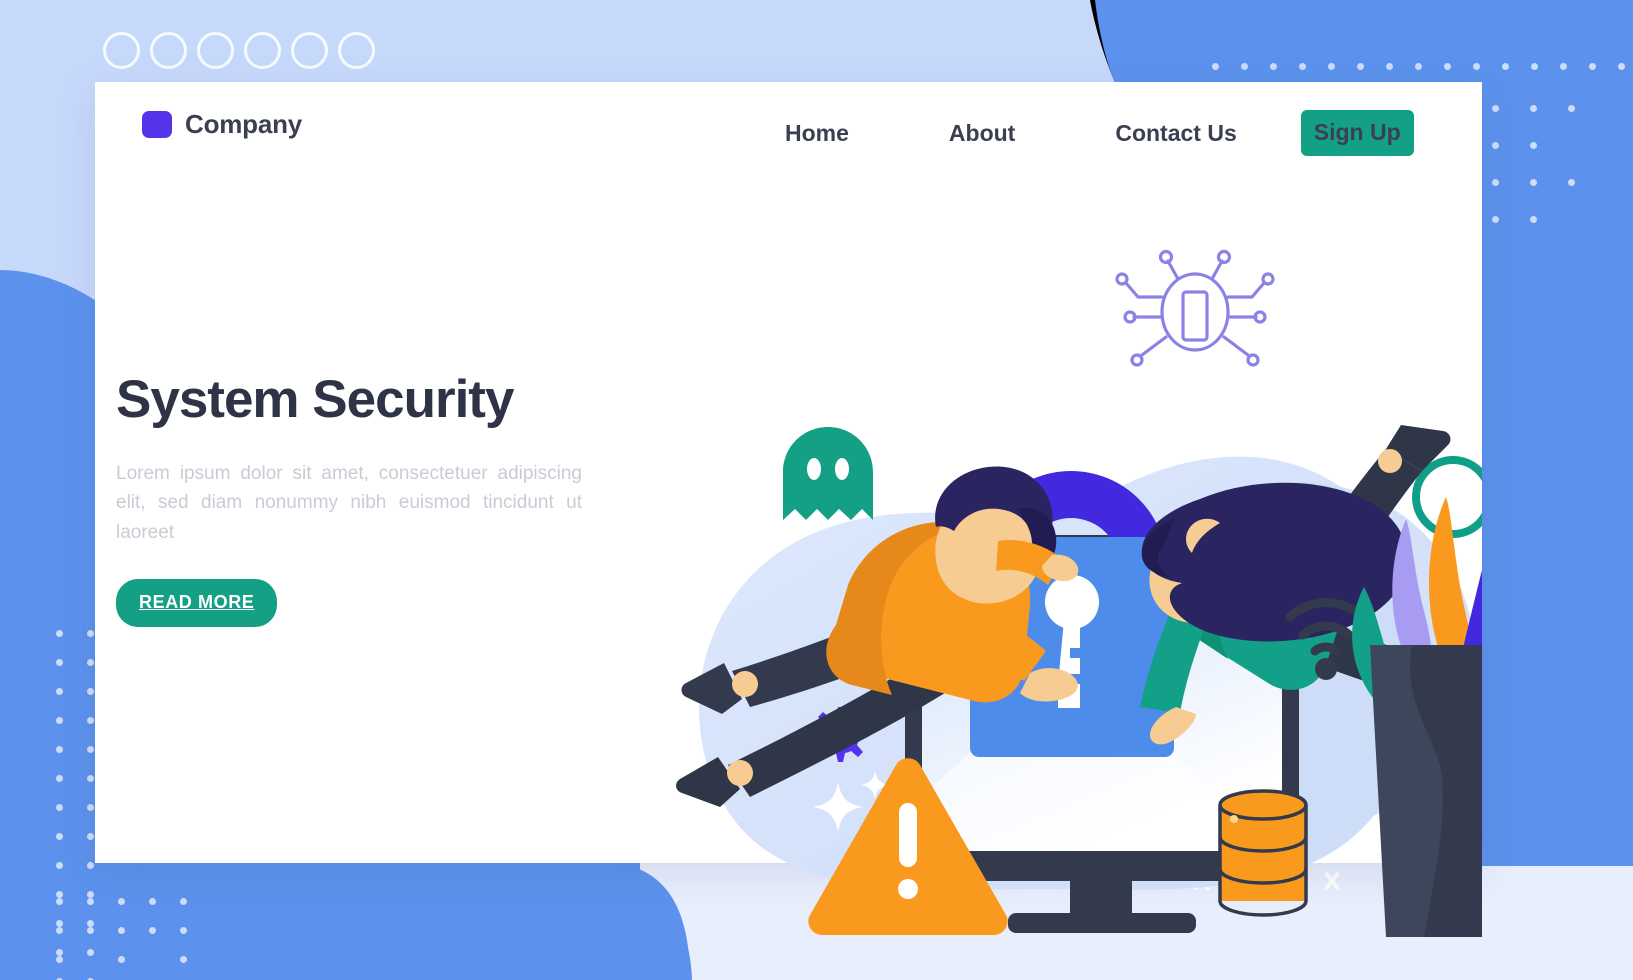  What do you see at coordinates (197, 602) in the screenshot?
I see `read-more-button: READ MORE` at bounding box center [197, 602].